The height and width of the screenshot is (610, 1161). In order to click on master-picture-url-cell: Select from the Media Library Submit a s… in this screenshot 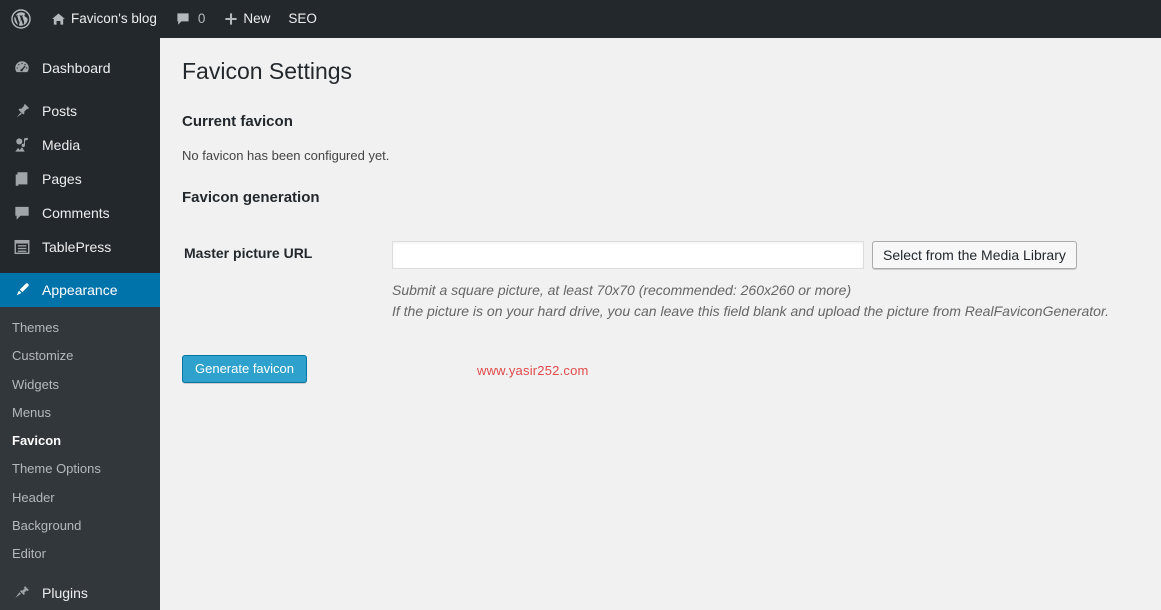, I will do `click(761, 282)`.